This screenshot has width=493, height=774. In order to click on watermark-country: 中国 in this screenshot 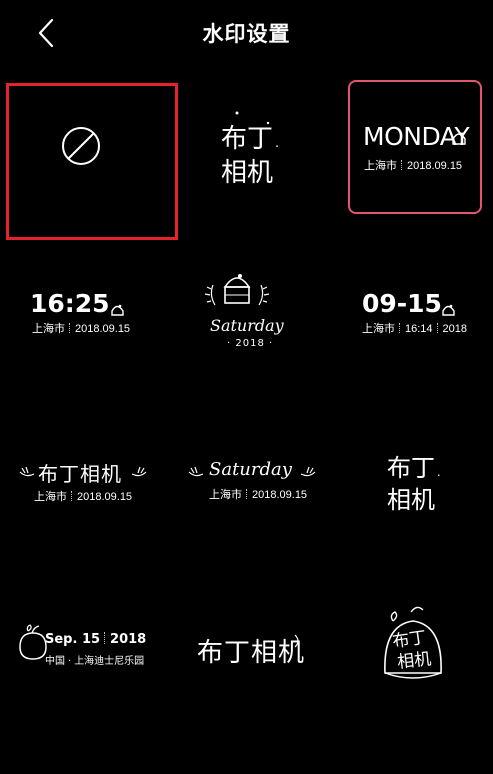, I will do `click(55, 661)`.